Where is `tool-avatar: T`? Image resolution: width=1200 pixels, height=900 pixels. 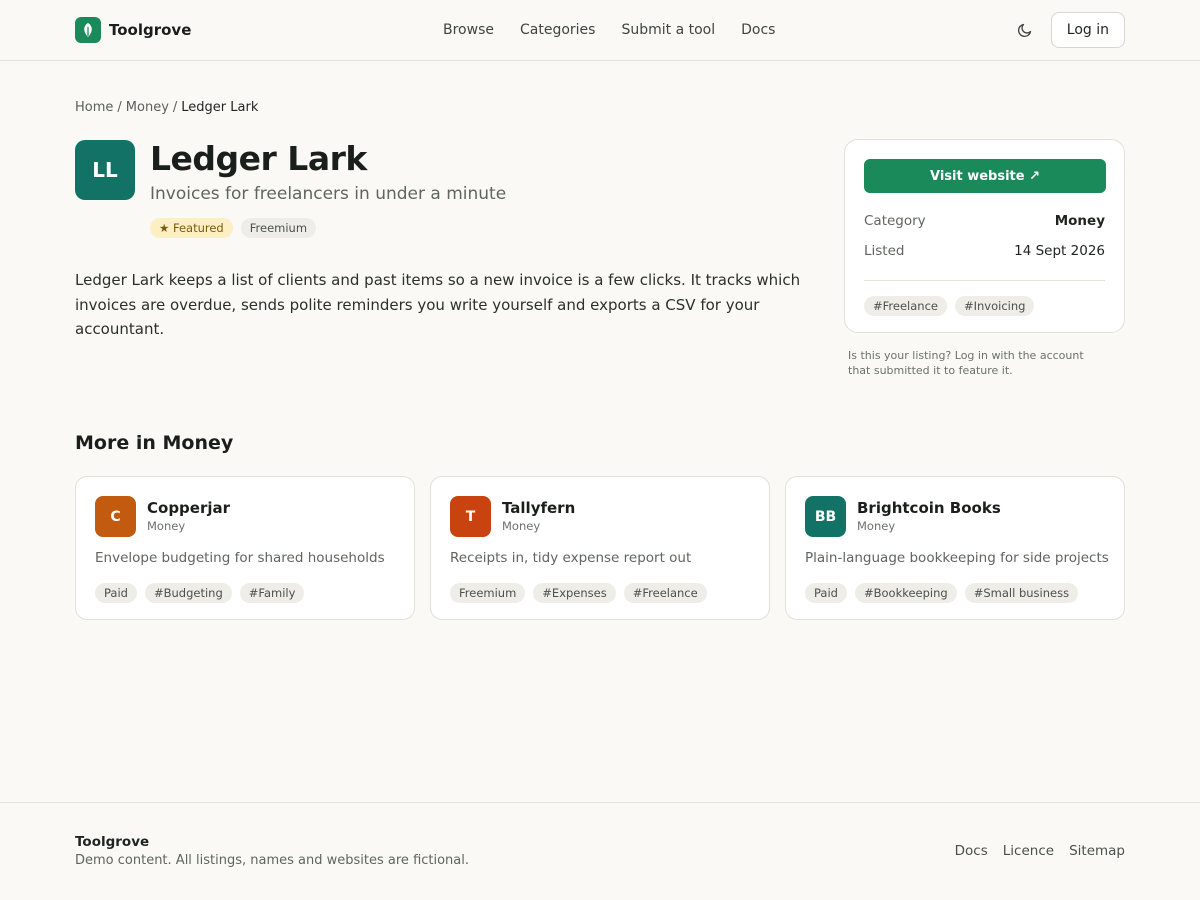
tool-avatar: T is located at coordinates (470, 516).